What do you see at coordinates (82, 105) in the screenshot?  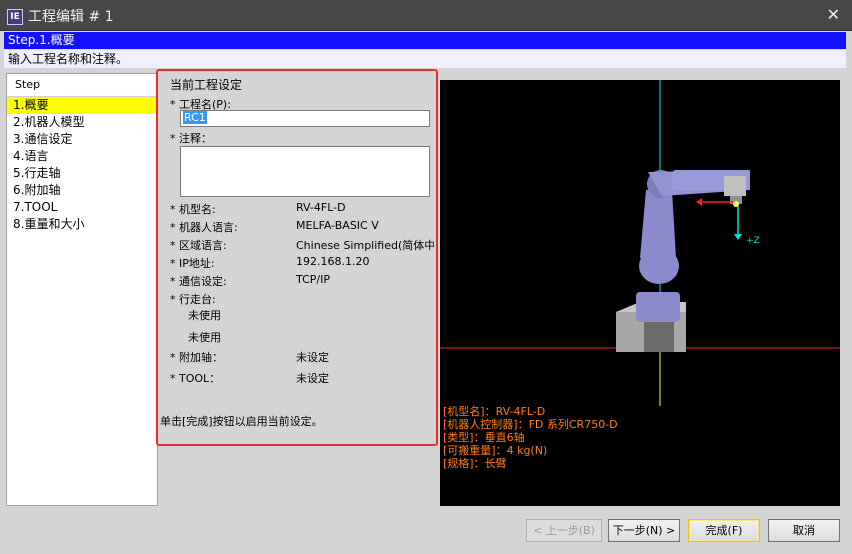 I see `step-item-overview: 1.概要` at bounding box center [82, 105].